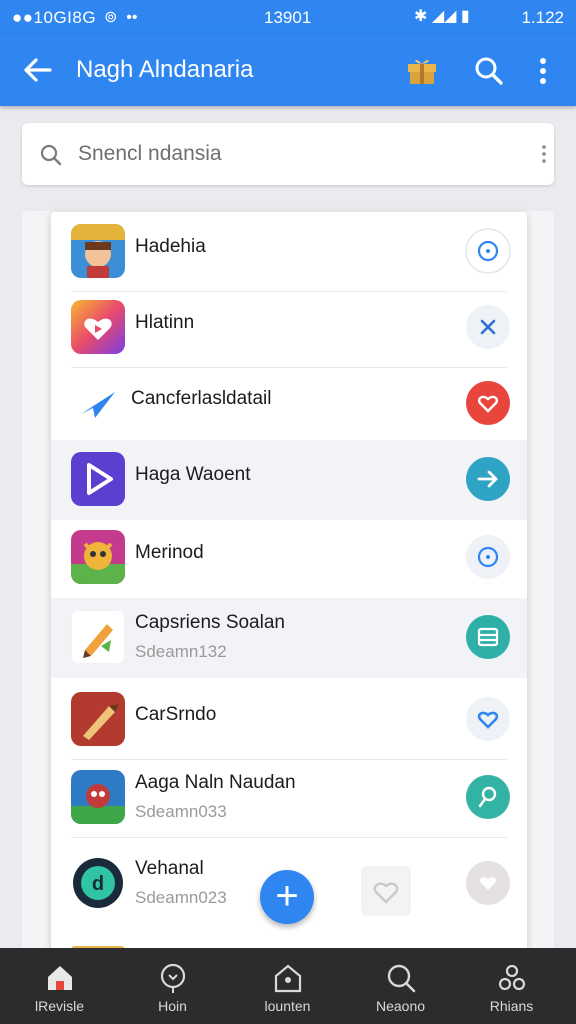 The height and width of the screenshot is (1024, 576). What do you see at coordinates (289, 720) in the screenshot?
I see `list-item: CarSrndo` at bounding box center [289, 720].